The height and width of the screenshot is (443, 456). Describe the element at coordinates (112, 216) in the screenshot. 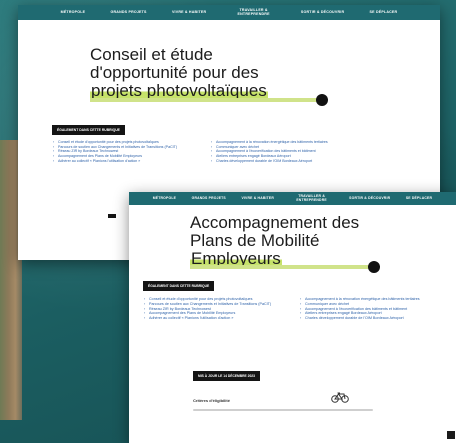

I see `side-tag` at that location.